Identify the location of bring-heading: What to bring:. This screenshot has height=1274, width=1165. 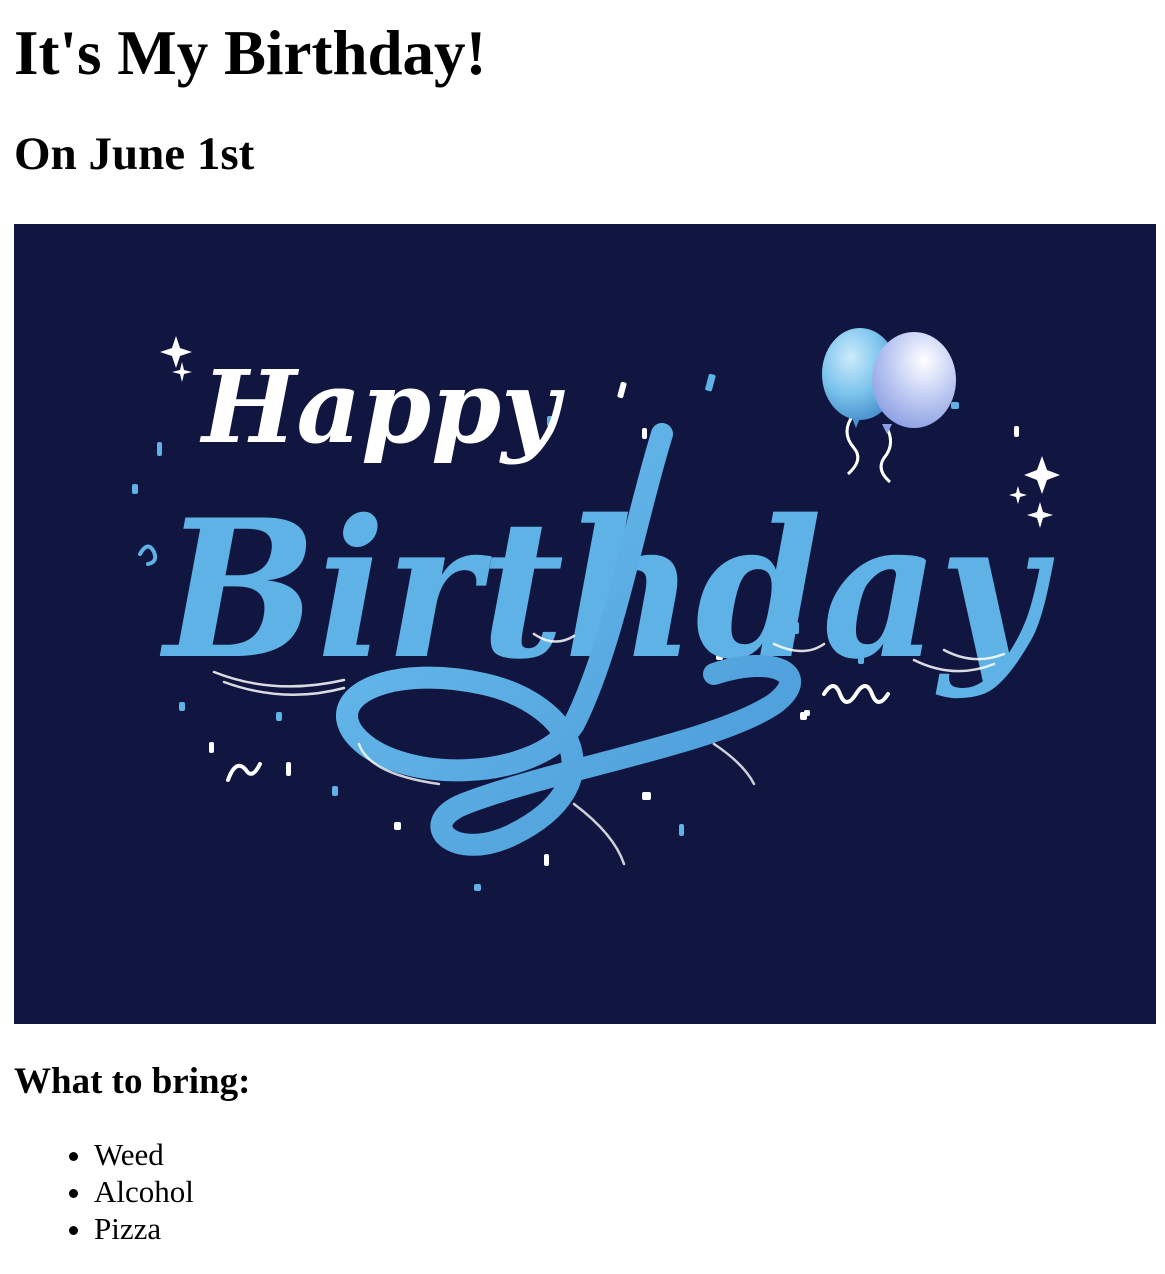
(132, 1081).